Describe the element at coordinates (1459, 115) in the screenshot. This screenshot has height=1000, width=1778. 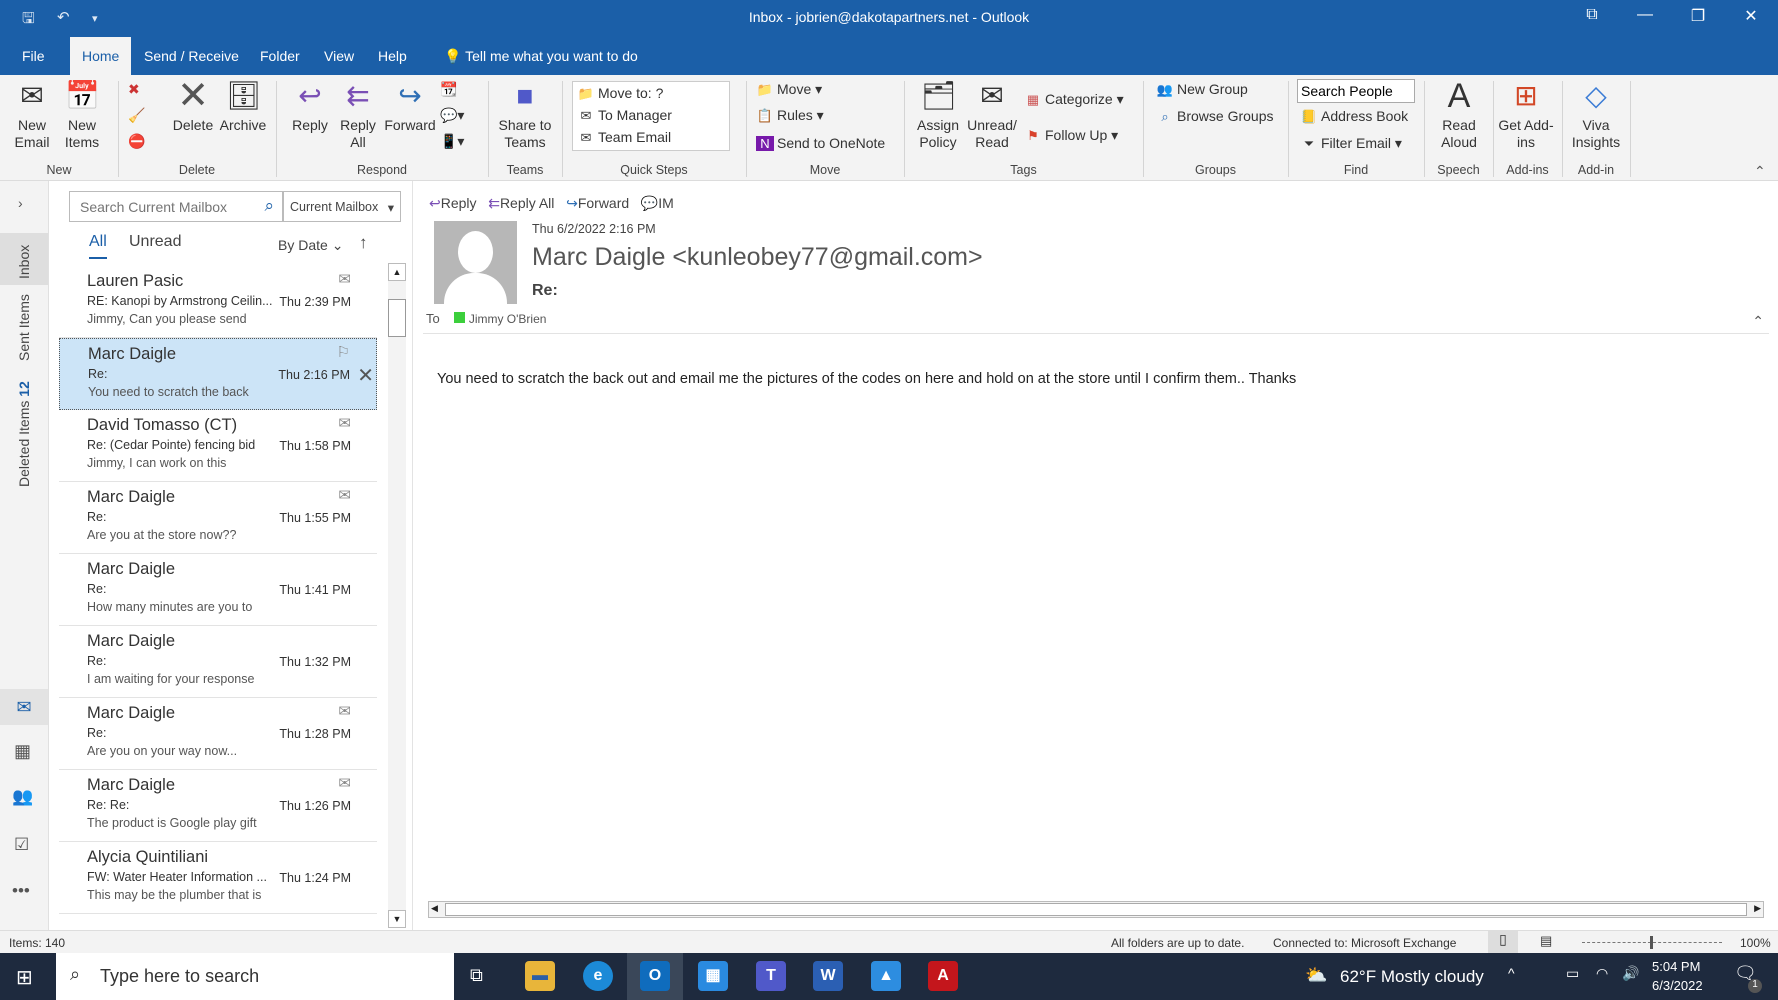
I see `read-aloud-button: A Read Aloud` at that location.